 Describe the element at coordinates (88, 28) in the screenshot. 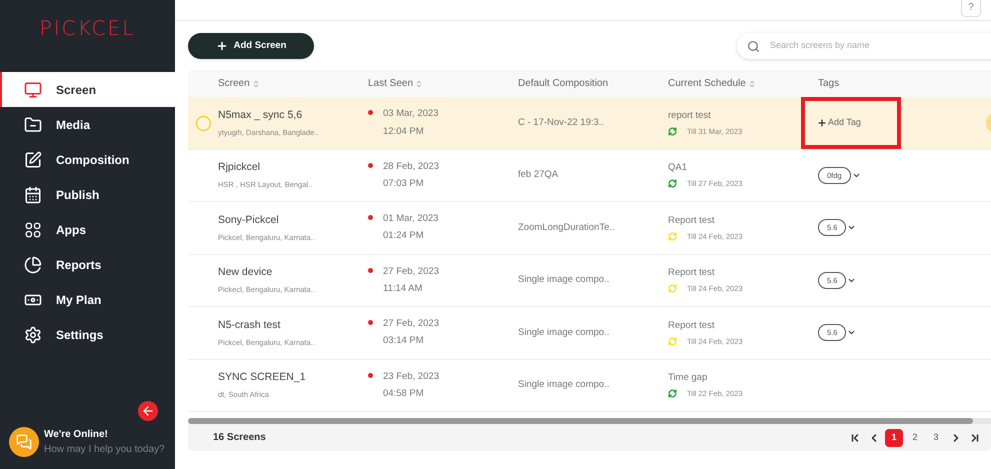

I see `logo: PICKCEL` at that location.